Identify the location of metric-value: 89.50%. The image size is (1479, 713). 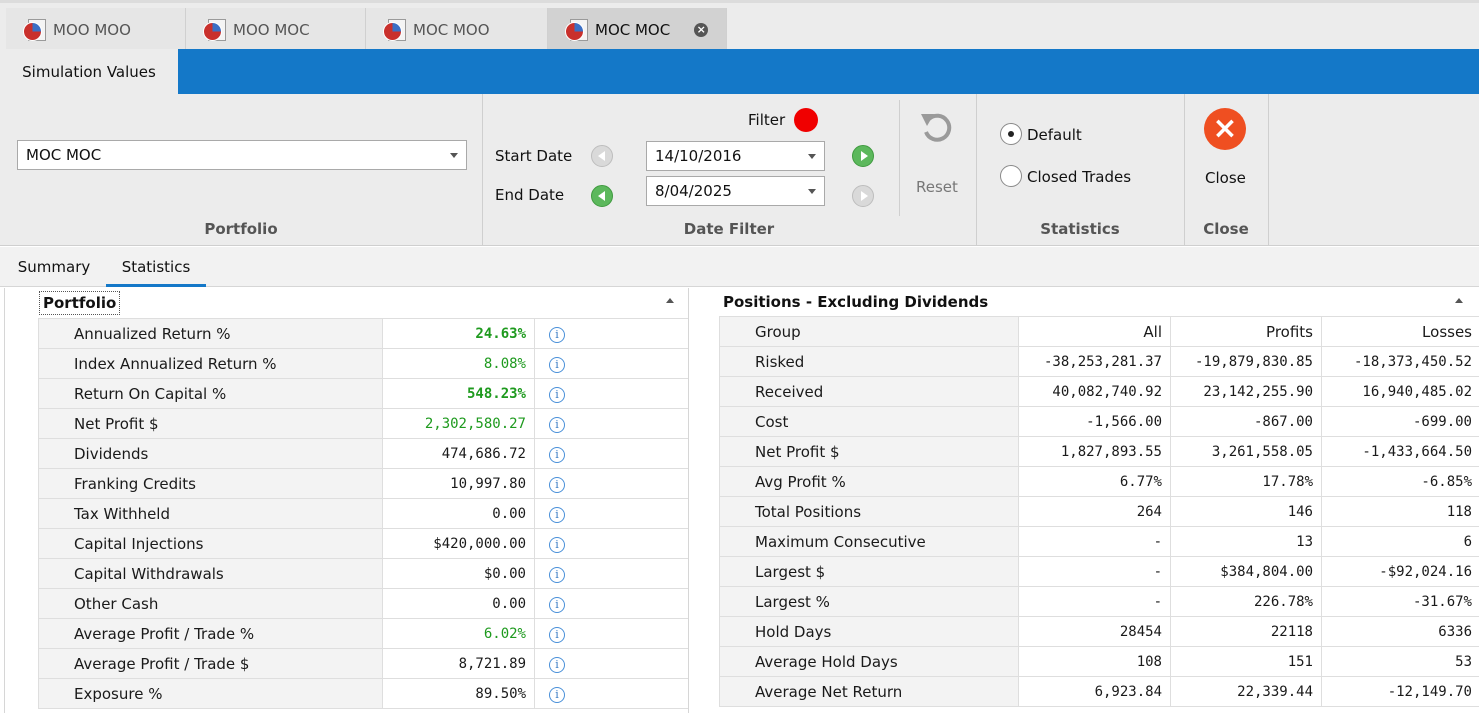
(458, 693).